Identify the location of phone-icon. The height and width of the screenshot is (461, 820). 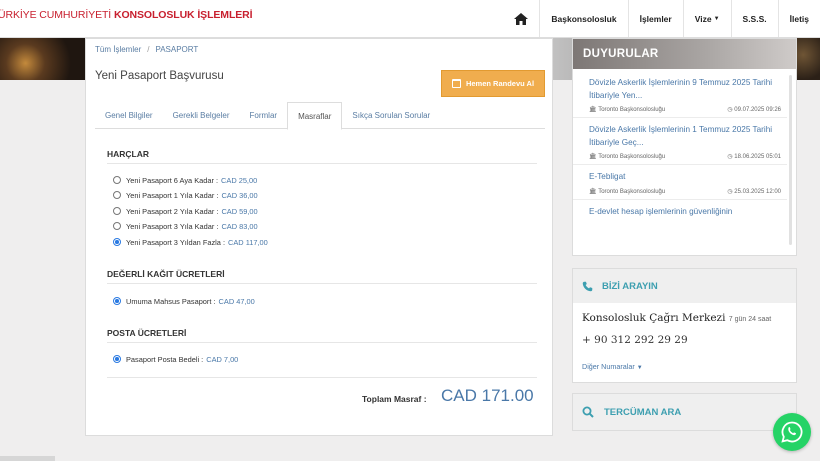
(587, 286).